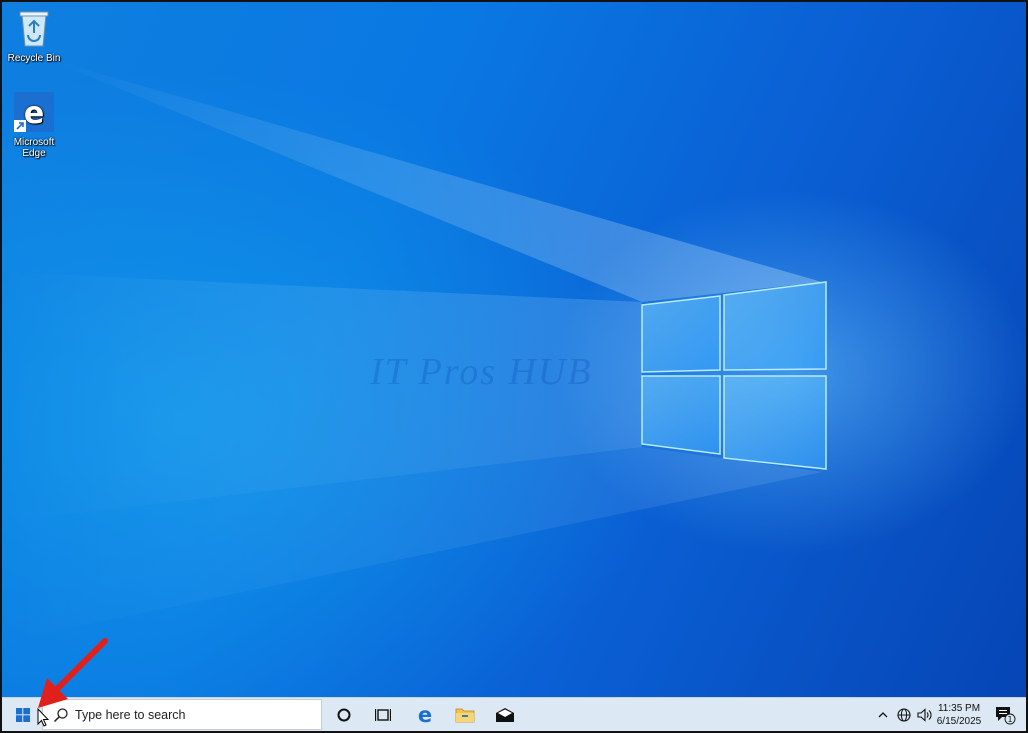  I want to click on search-input, so click(195, 714).